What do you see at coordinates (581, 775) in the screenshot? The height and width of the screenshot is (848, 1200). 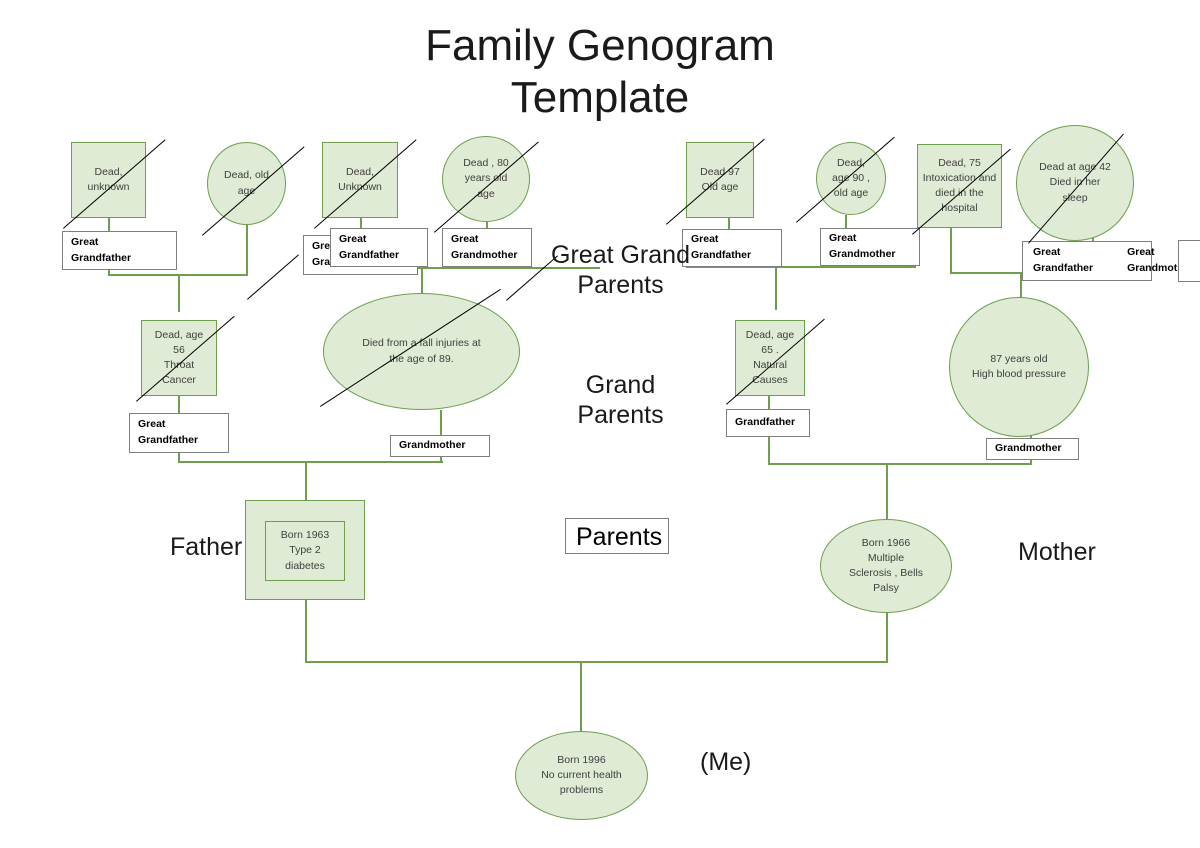 I see `me-node: Born 1996 No current health problems` at bounding box center [581, 775].